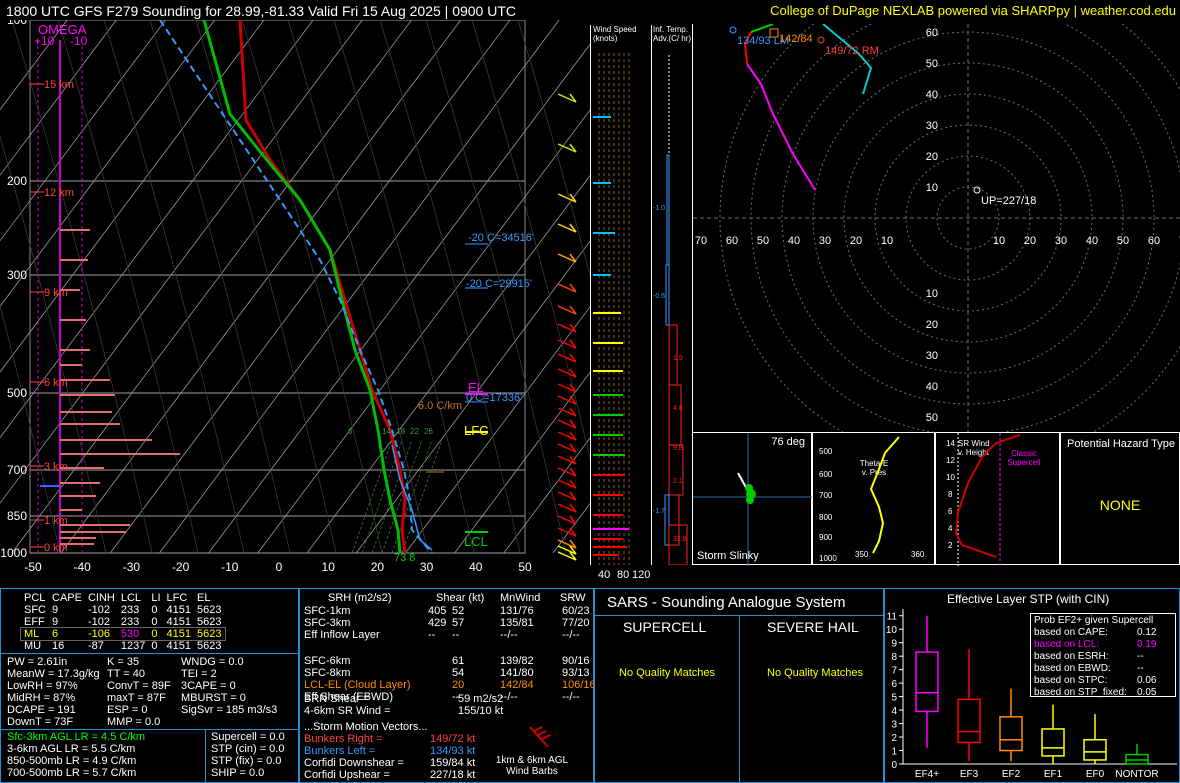  What do you see at coordinates (579, 685) in the screenshot?
I see `kin-cell: 106/16` at bounding box center [579, 685].